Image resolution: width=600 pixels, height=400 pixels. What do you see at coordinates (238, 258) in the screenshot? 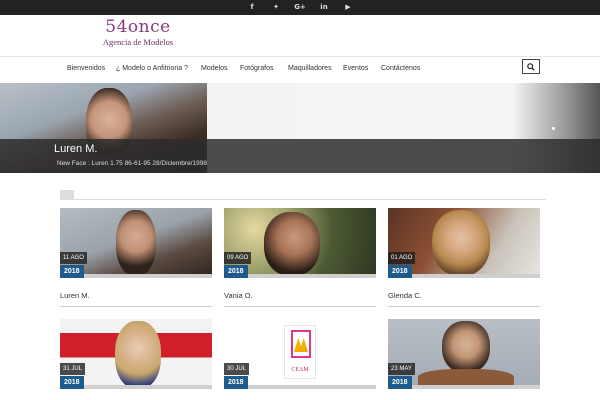
I see `post-date-day: 09 AGO` at bounding box center [238, 258].